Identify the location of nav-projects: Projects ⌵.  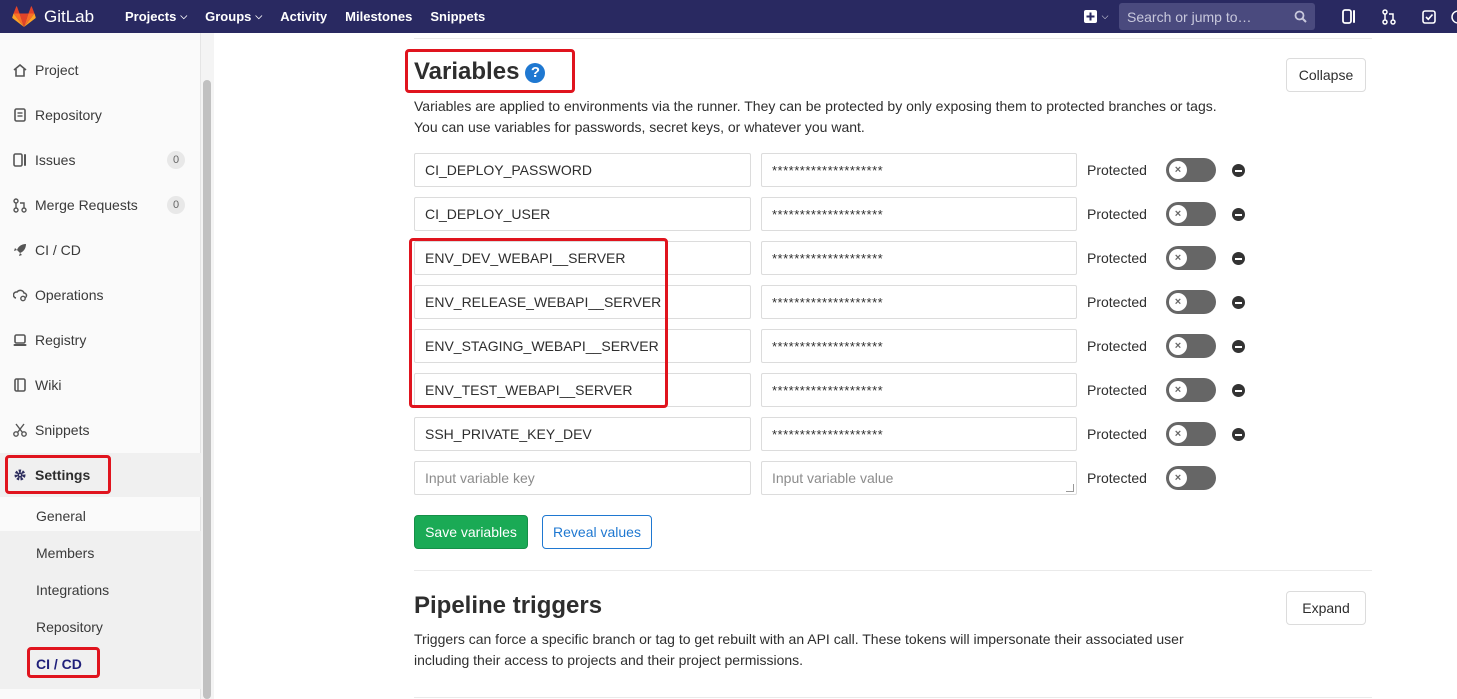
(156, 16).